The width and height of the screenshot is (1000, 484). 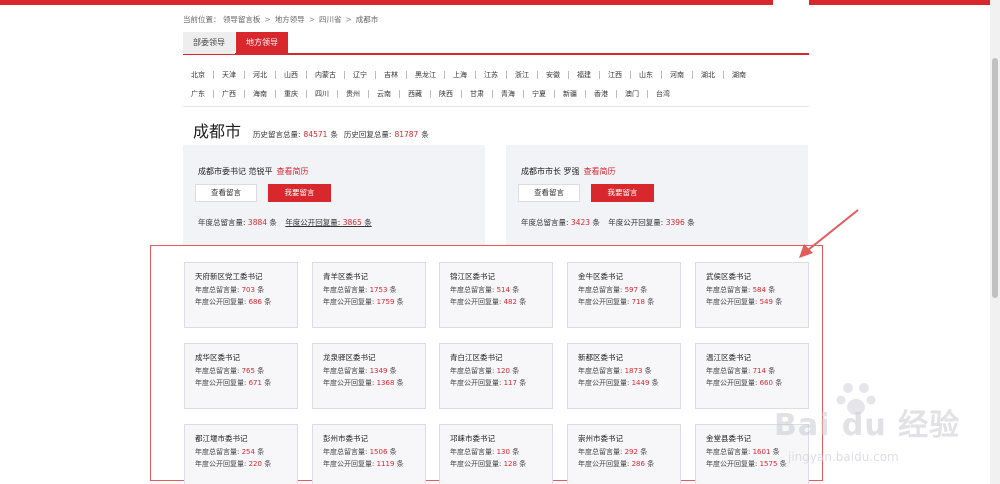 I want to click on district-total-row: 年度总留言量: 1506 条, so click(x=360, y=452).